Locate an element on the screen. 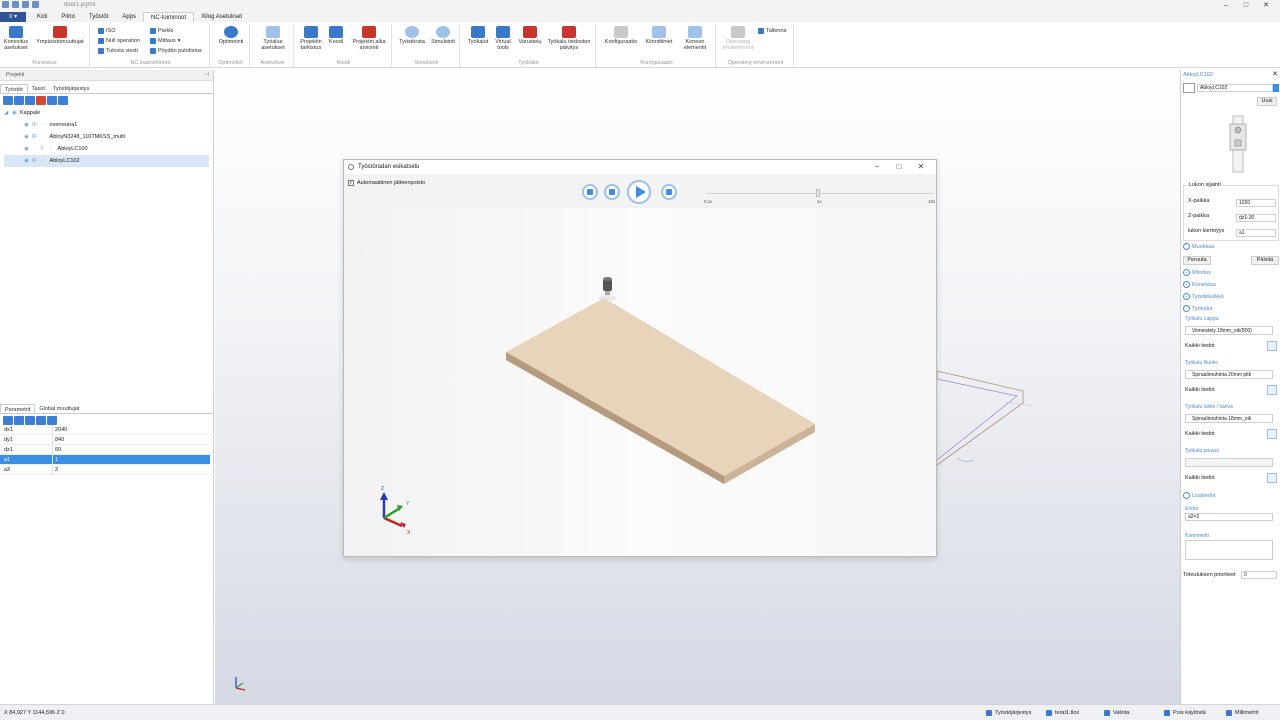  optimointi-button: Optimointi is located at coordinates (231, 35).